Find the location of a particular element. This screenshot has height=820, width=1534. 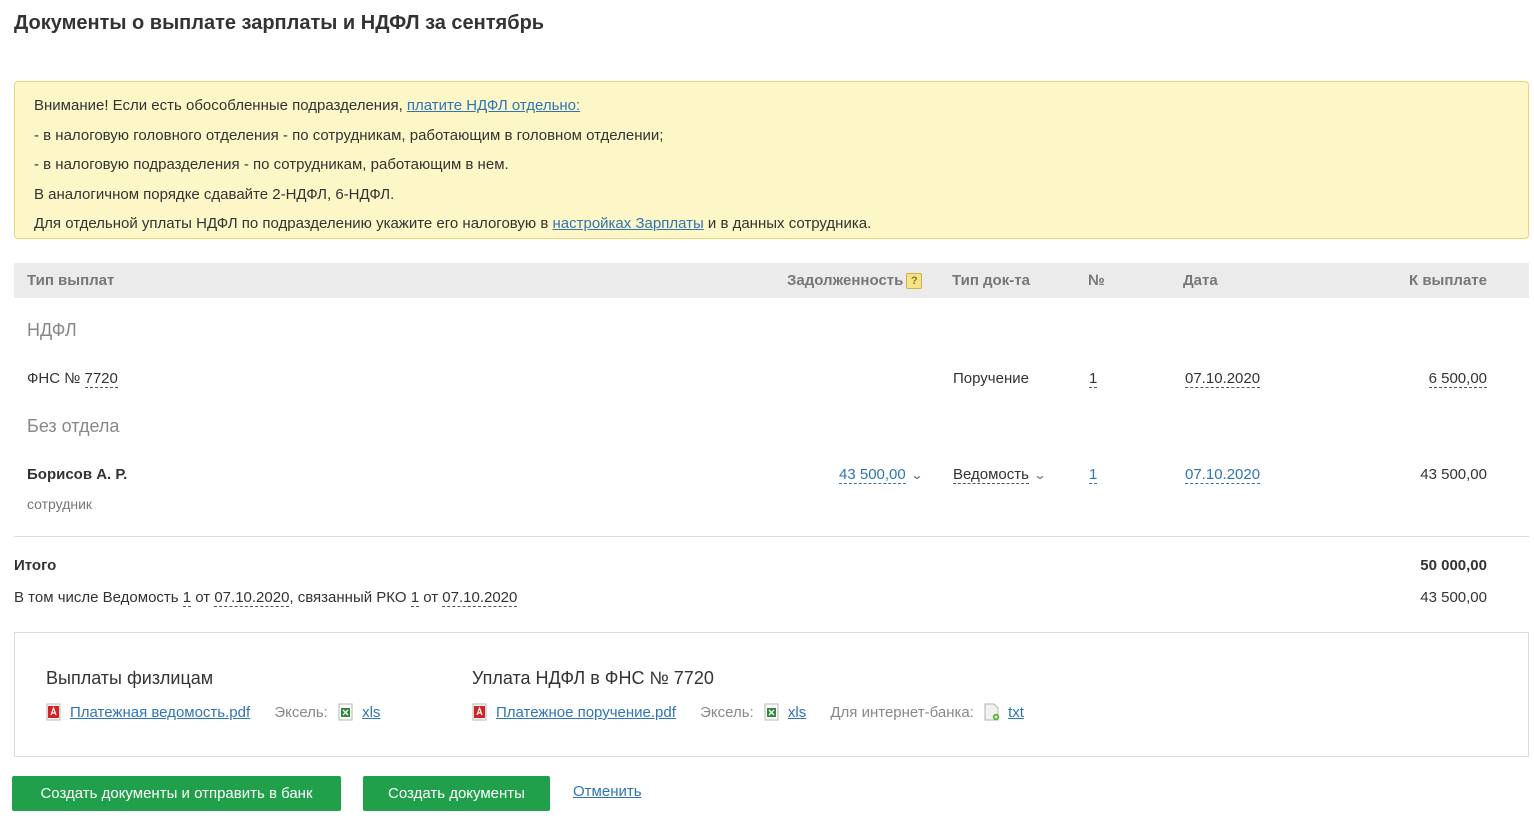

create-and-send-button: Создать документы и отправить в банк is located at coordinates (176, 793).